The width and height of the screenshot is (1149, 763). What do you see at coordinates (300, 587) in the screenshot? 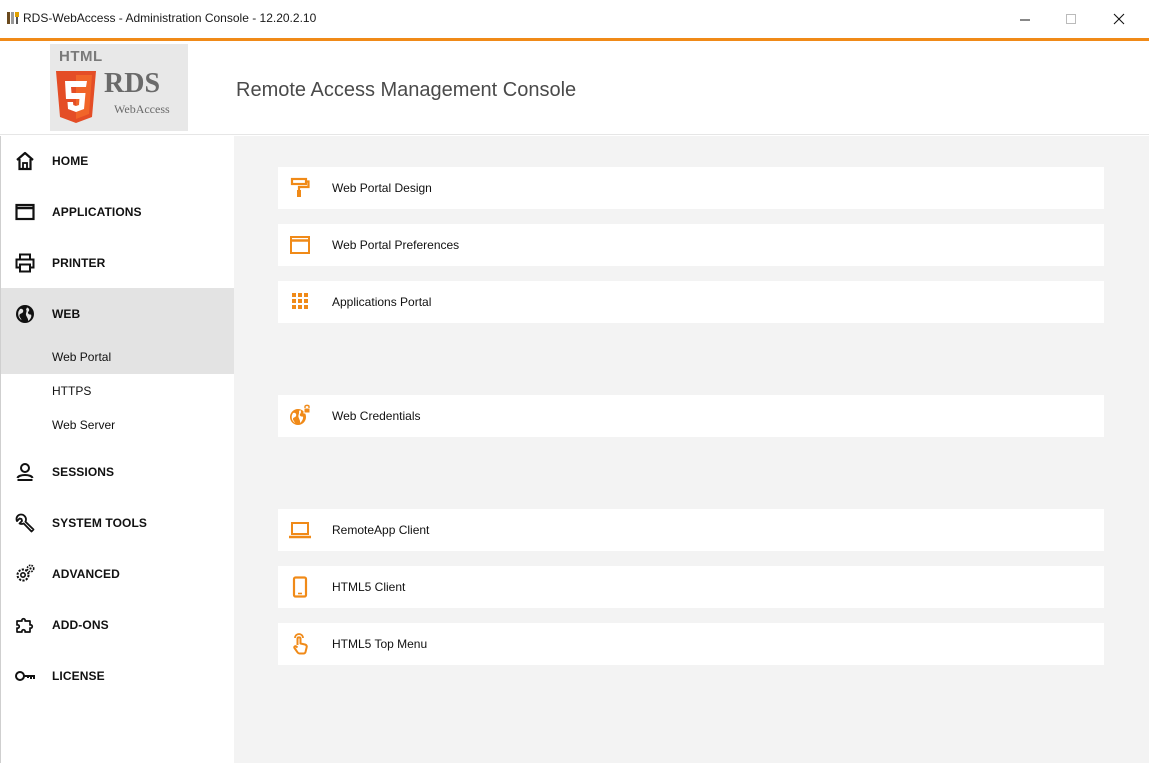
I see `tablet-icon` at bounding box center [300, 587].